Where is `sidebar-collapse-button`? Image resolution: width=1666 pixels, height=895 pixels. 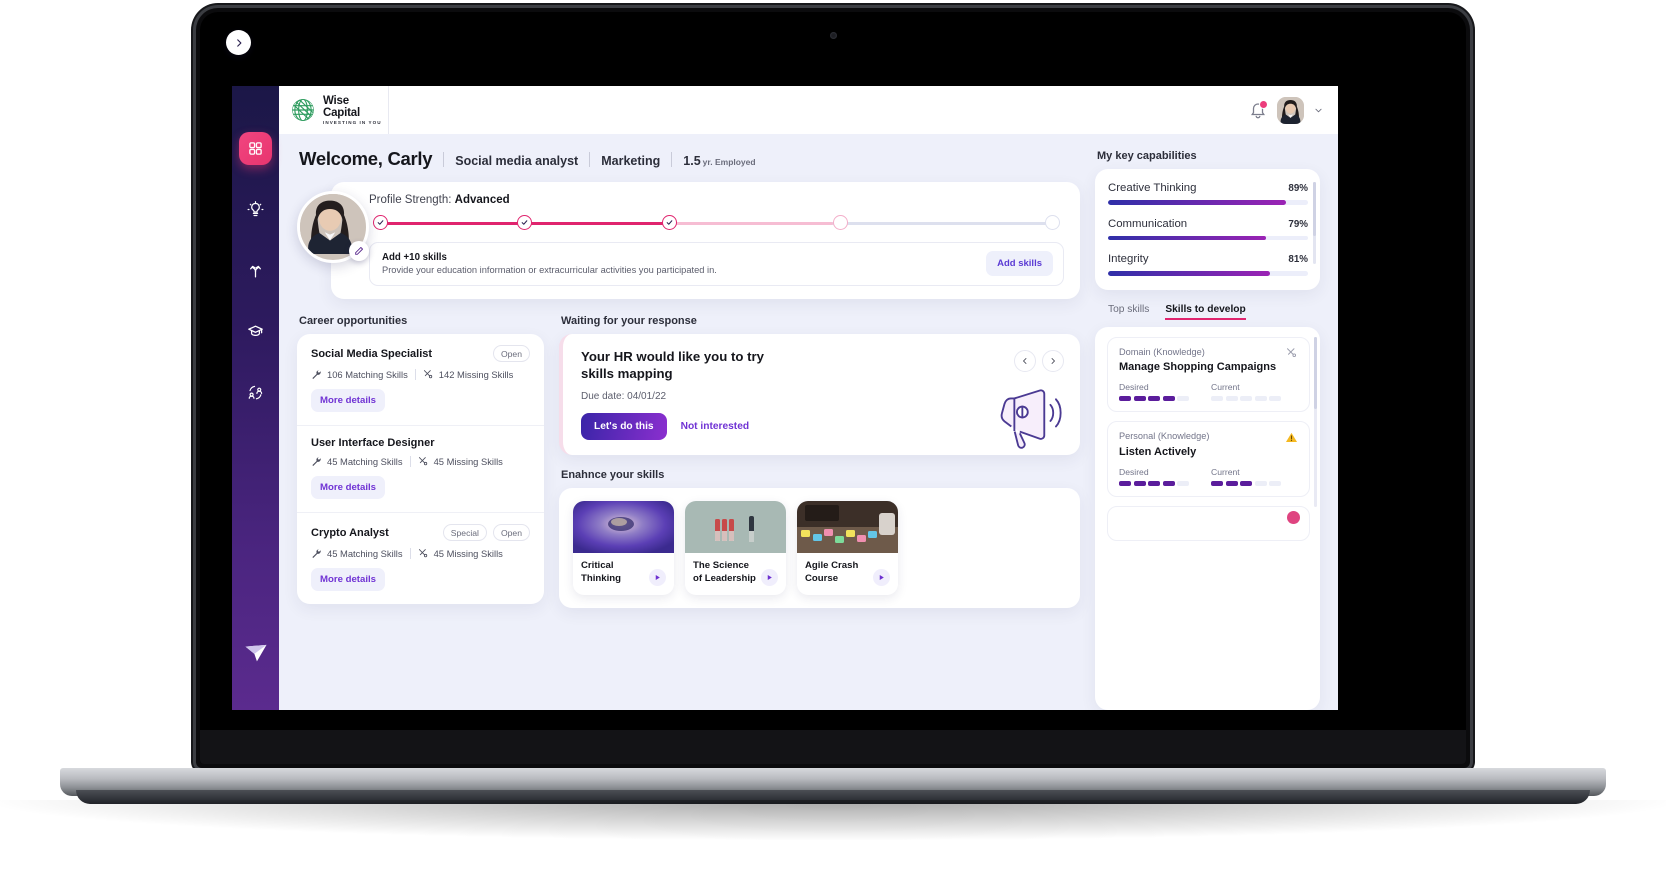 sidebar-collapse-button is located at coordinates (238, 42).